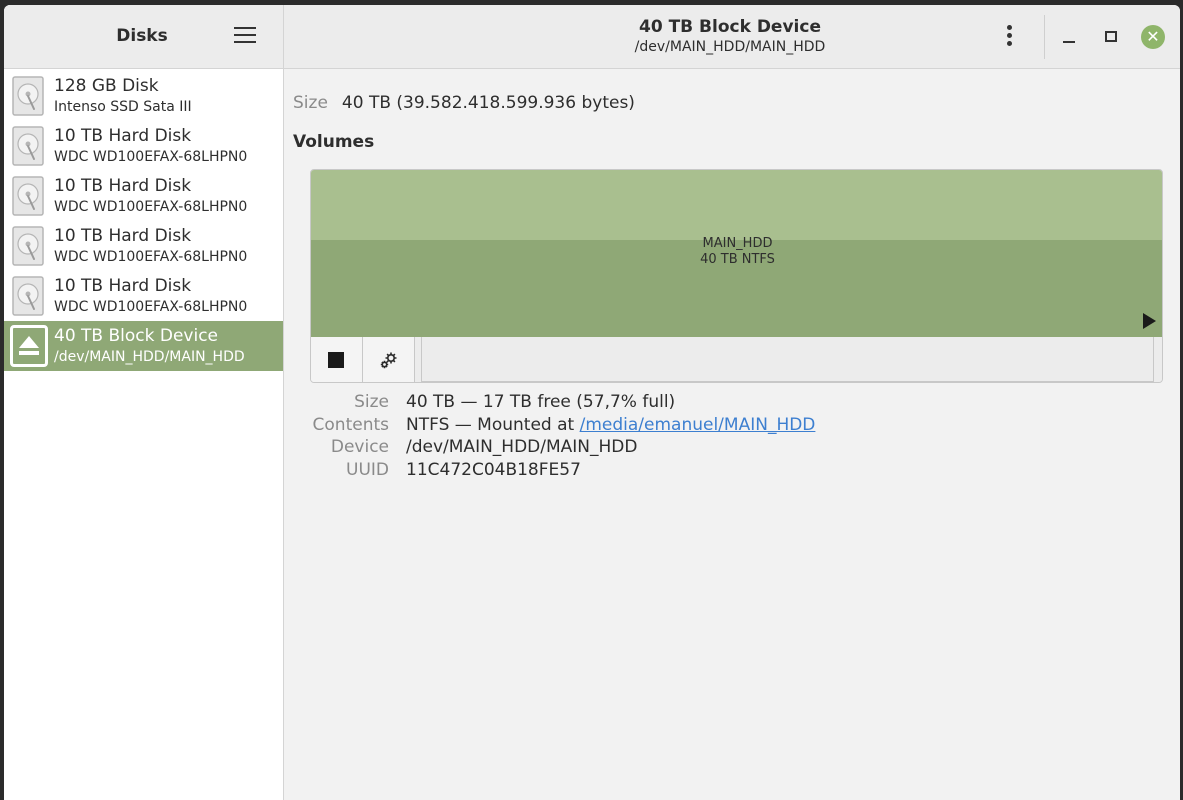 The width and height of the screenshot is (1183, 800). What do you see at coordinates (1069, 42) in the screenshot?
I see `minimize-icon` at bounding box center [1069, 42].